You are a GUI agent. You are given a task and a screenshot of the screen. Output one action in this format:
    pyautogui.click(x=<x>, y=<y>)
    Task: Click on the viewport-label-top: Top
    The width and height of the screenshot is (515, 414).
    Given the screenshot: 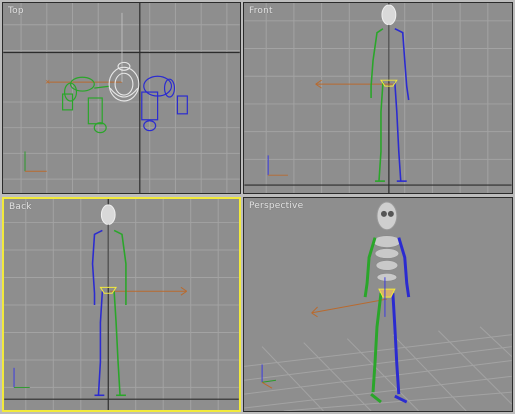 What is the action you would take?
    pyautogui.click(x=16, y=11)
    